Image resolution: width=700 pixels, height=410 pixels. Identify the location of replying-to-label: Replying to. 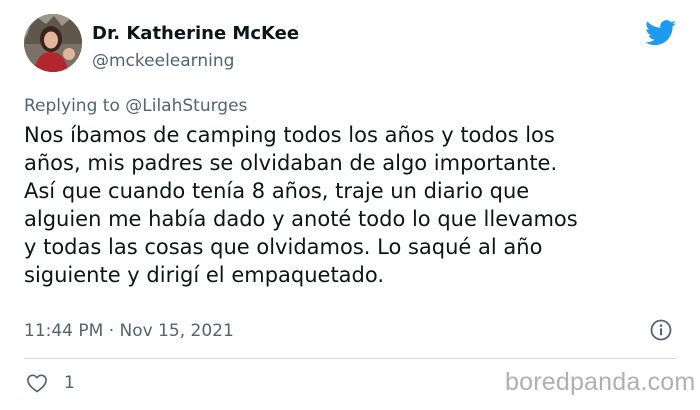
(72, 106).